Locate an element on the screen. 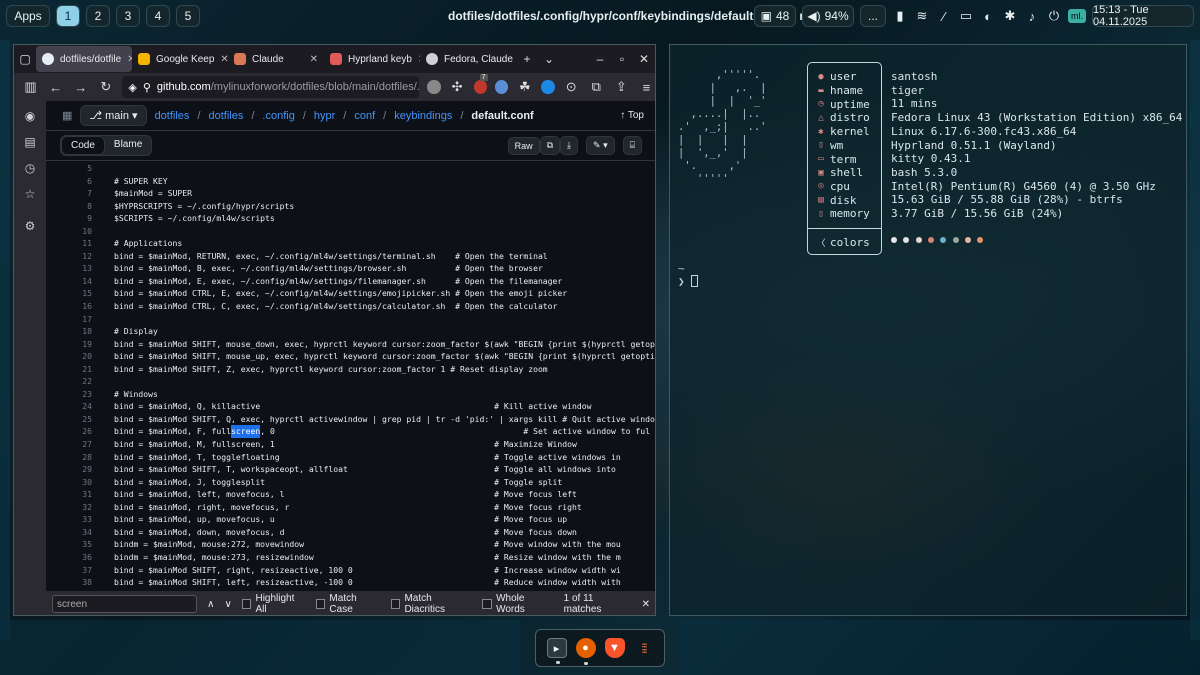 The height and width of the screenshot is (675, 1200). branch-selector: ⎇ main ▾ is located at coordinates (113, 115).